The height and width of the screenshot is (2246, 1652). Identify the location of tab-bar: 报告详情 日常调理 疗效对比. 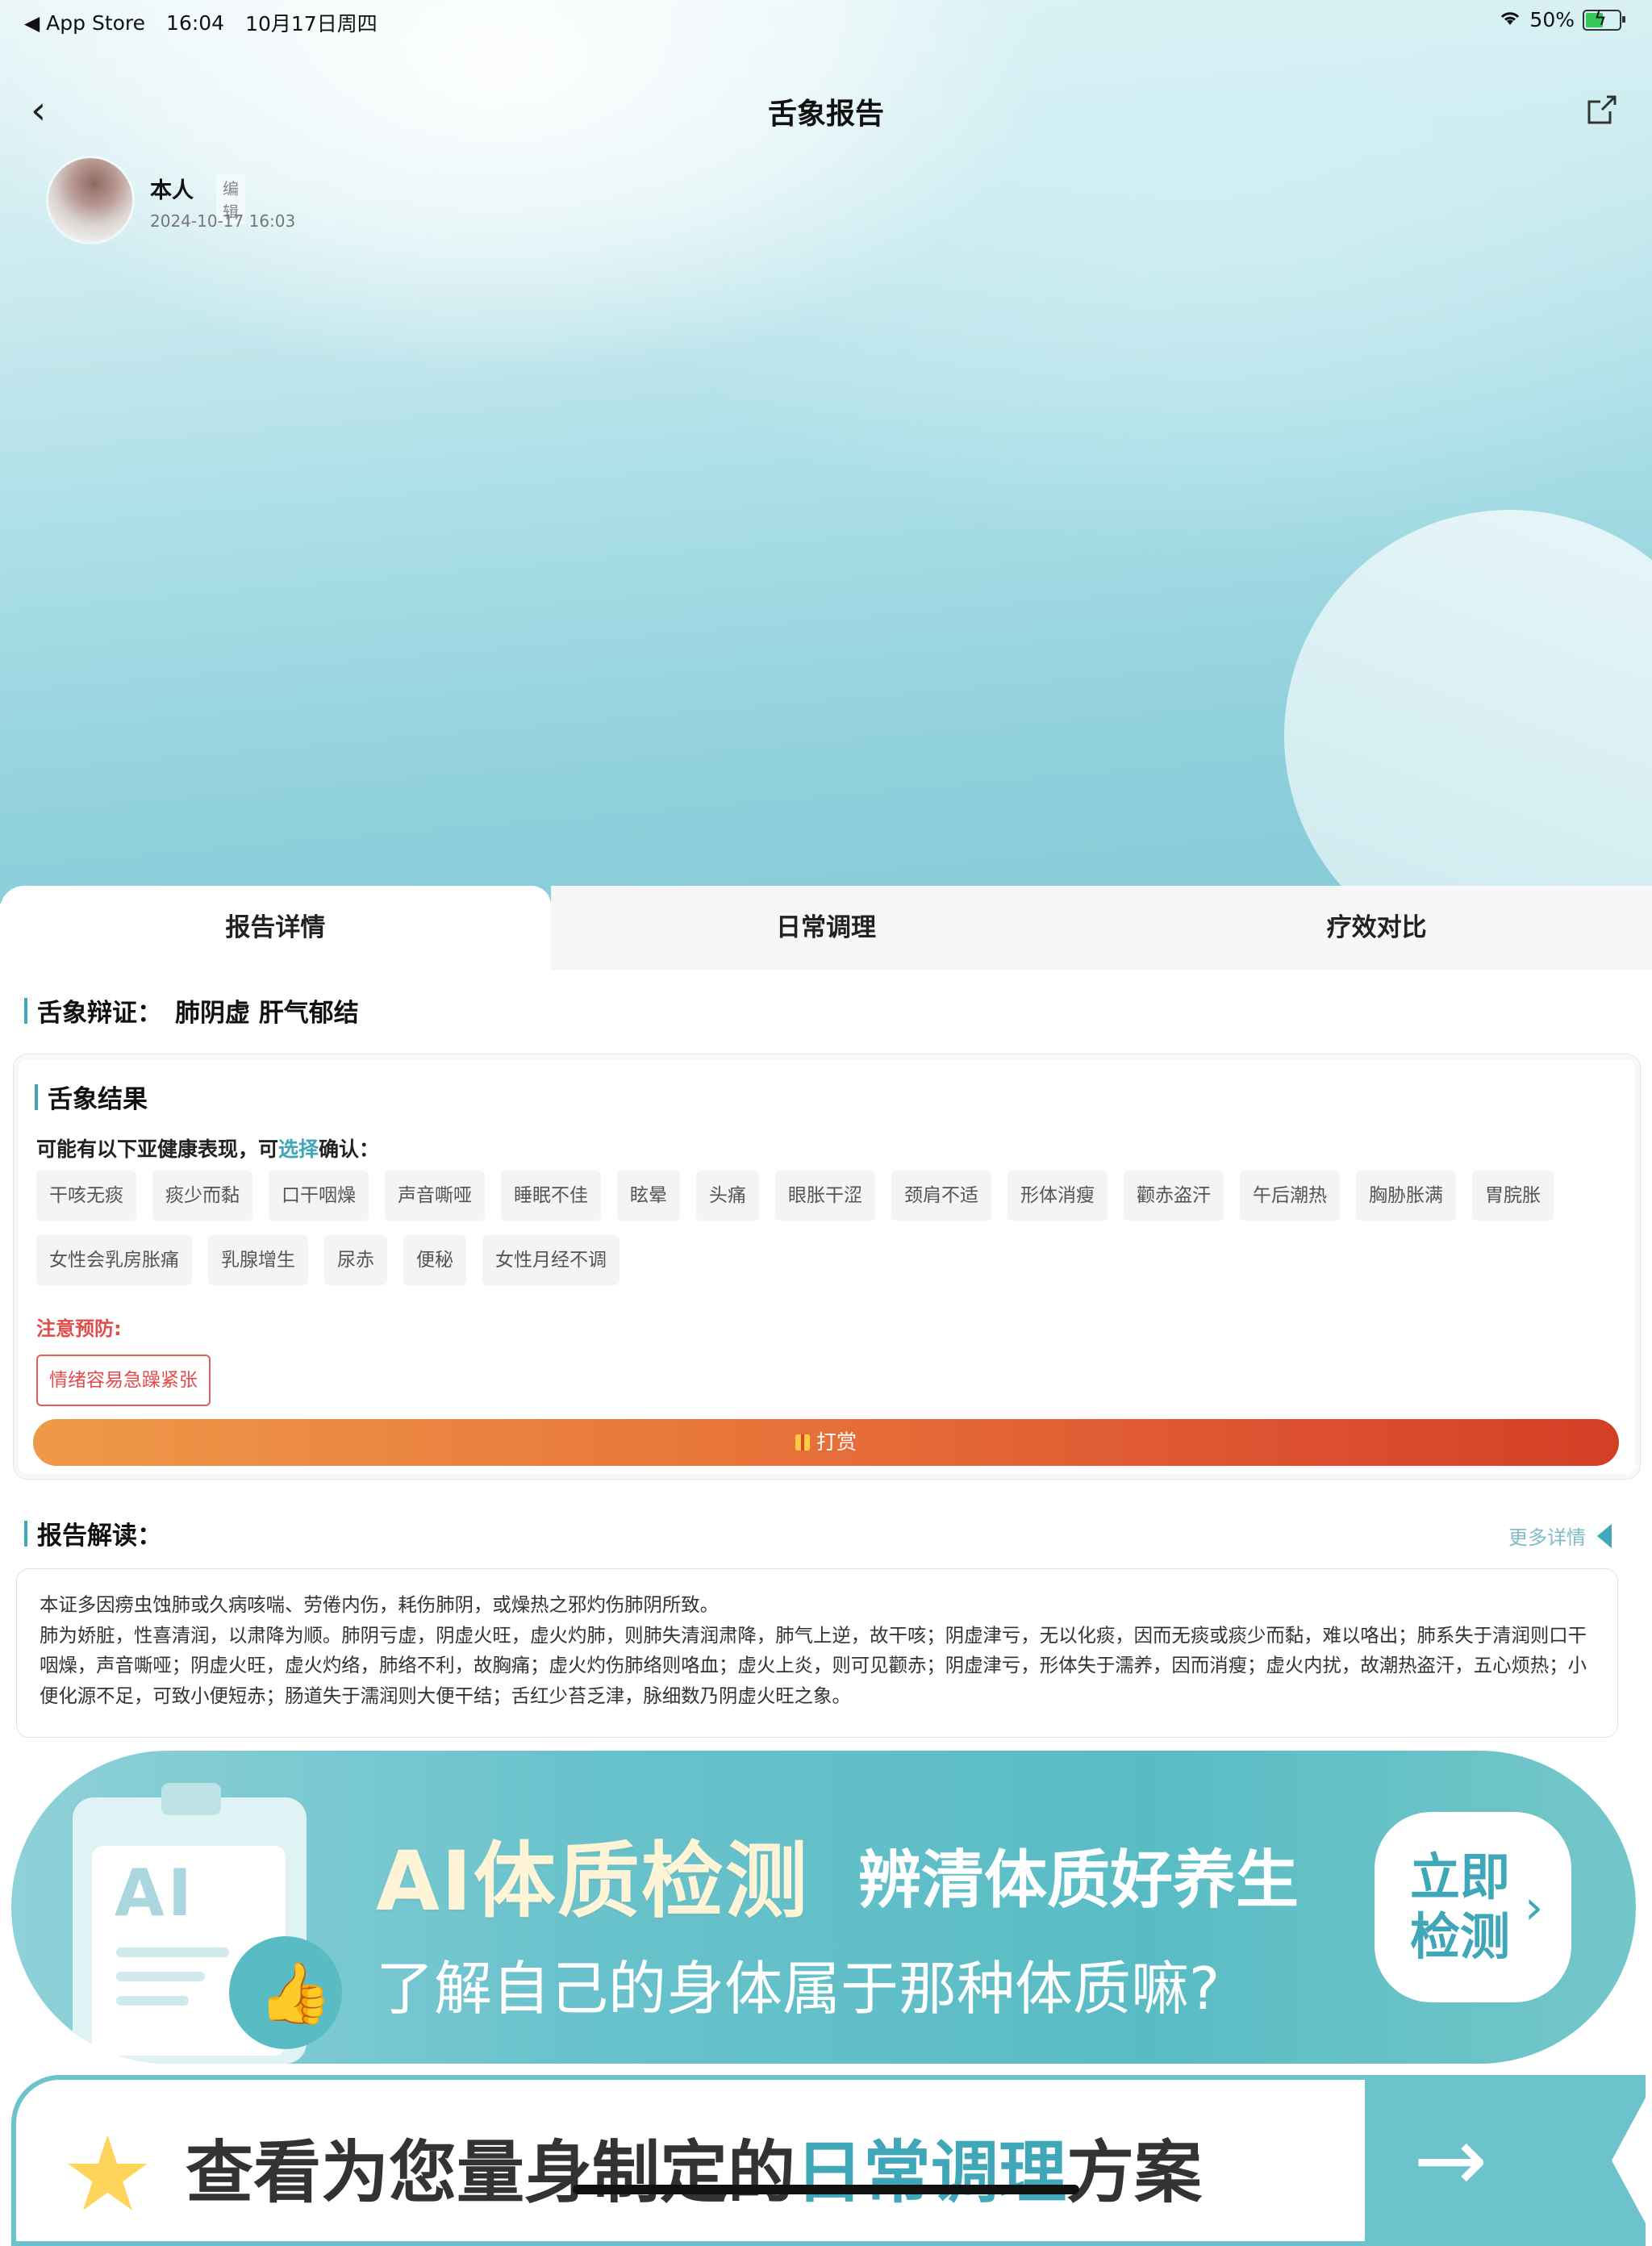
(826, 928).